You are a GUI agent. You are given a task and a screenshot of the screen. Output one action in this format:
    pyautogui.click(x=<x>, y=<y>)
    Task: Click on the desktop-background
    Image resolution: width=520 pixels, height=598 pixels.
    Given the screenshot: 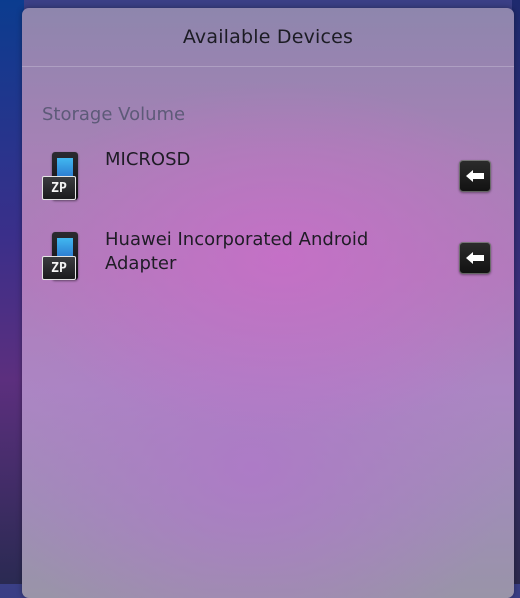 What is the action you would take?
    pyautogui.click(x=12, y=292)
    